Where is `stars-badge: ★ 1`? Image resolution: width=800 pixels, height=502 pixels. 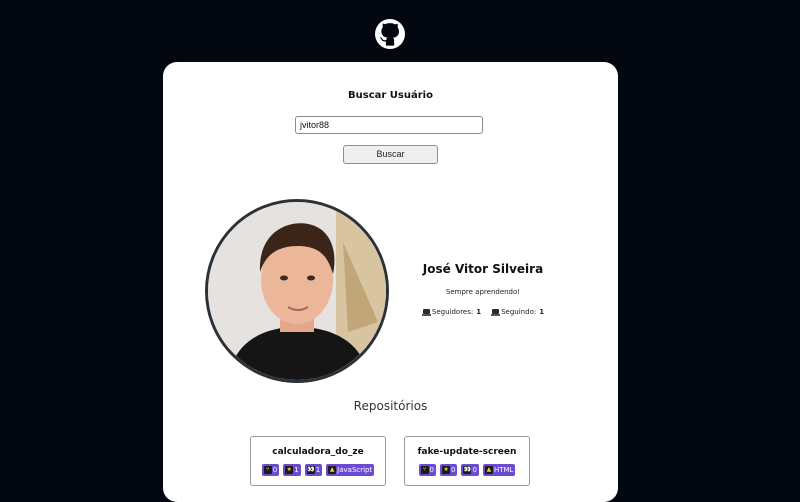
stars-badge: ★ 1 is located at coordinates (292, 470).